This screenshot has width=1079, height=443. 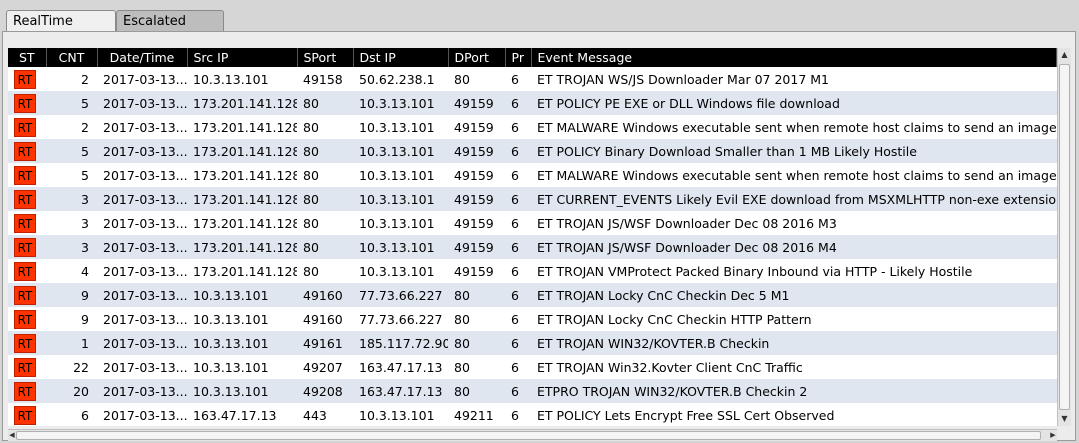 What do you see at coordinates (142, 57) in the screenshot?
I see `column-header-datetime: Date/Time` at bounding box center [142, 57].